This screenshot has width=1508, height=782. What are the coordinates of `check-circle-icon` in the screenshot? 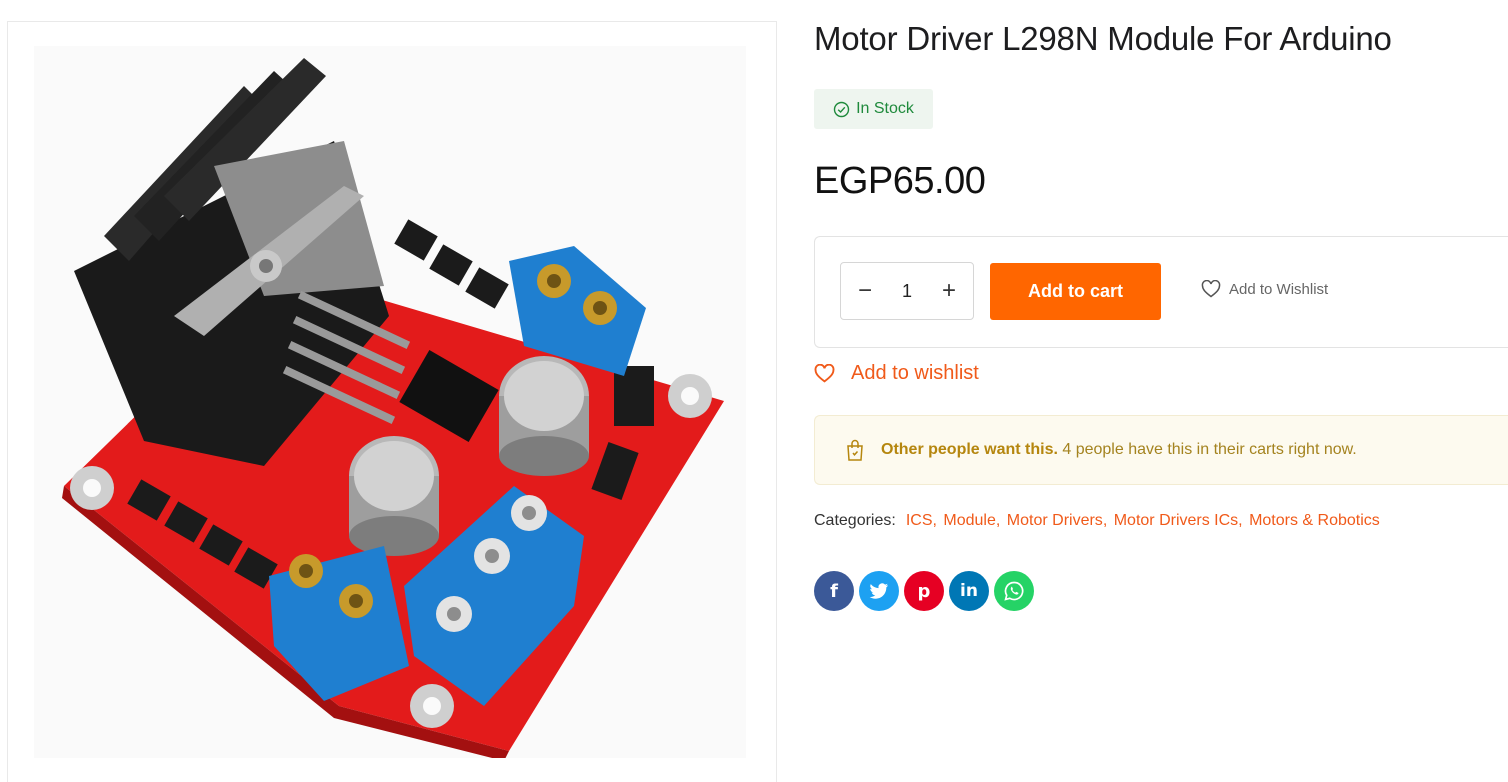 It's located at (841, 109).